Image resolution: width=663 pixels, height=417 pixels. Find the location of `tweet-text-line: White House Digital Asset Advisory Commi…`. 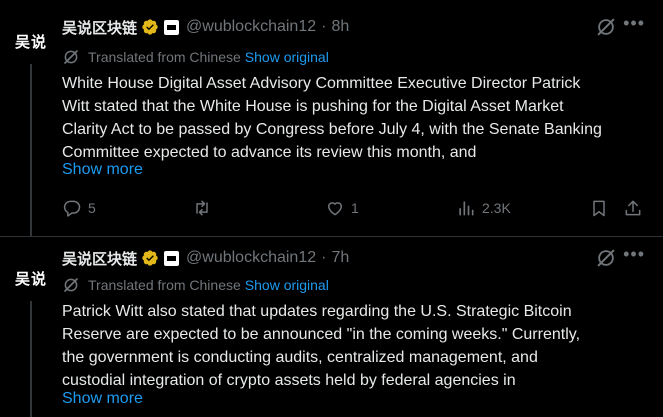

tweet-text-line: White House Digital Asset Advisory Commi… is located at coordinates (321, 83).